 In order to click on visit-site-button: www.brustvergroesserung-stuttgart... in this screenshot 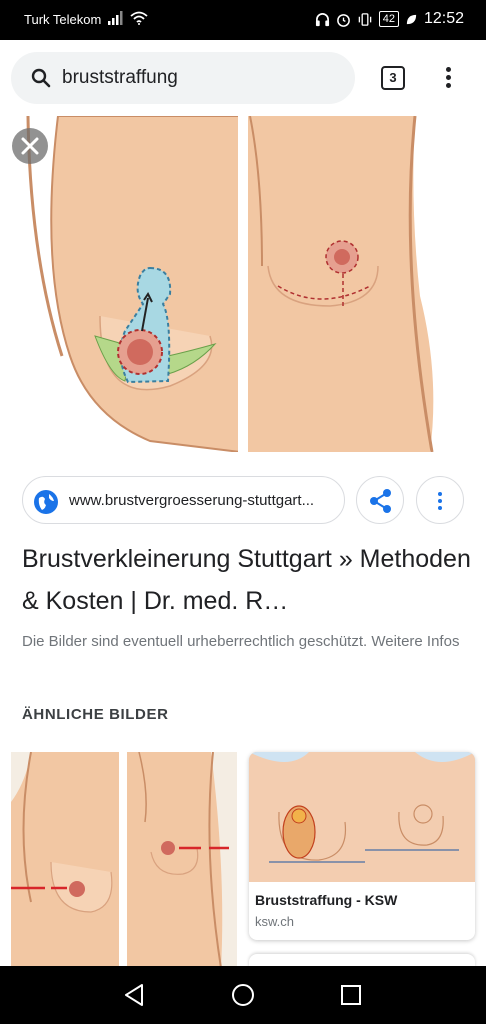, I will do `click(183, 500)`.